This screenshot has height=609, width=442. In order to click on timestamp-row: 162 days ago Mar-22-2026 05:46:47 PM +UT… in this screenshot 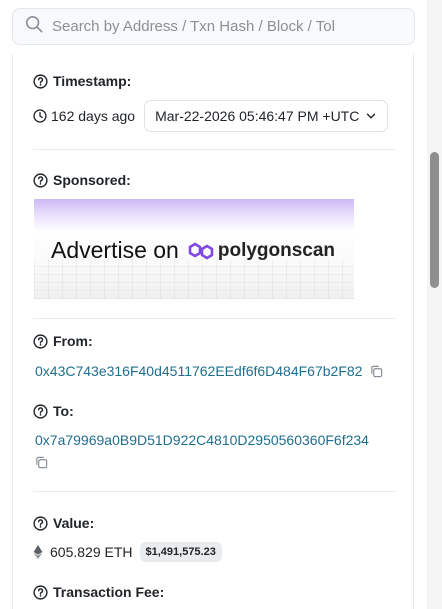, I will do `click(211, 116)`.